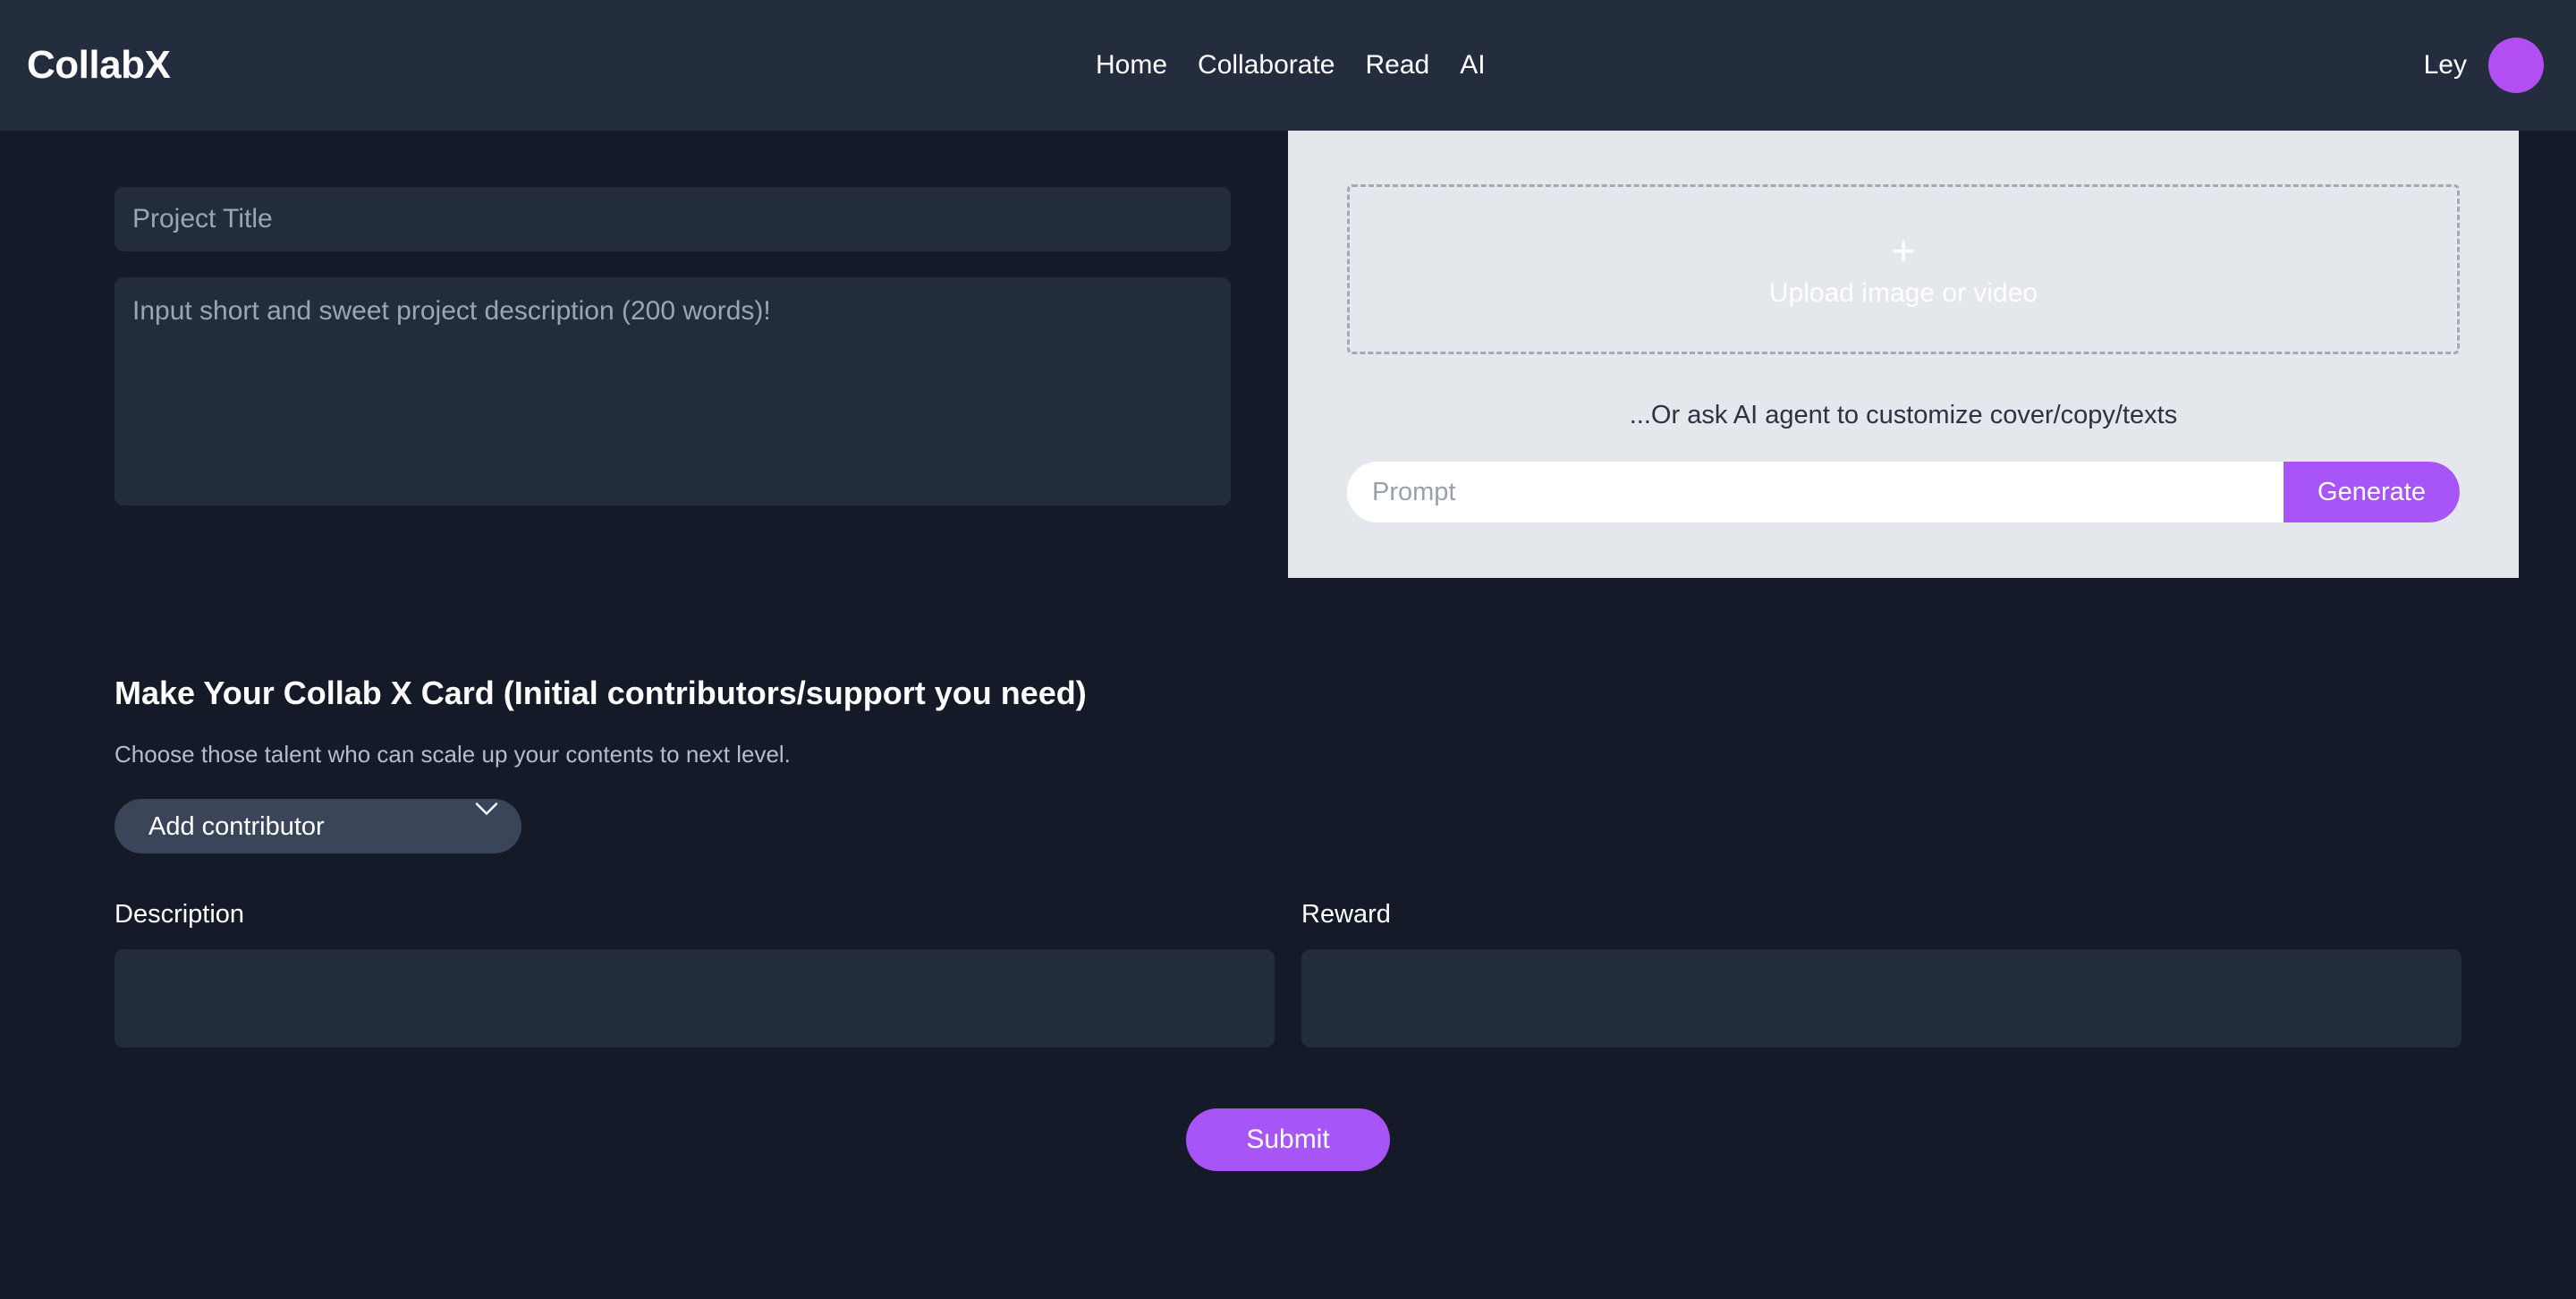 The height and width of the screenshot is (1299, 2576). What do you see at coordinates (672, 219) in the screenshot?
I see `project-title-input` at bounding box center [672, 219].